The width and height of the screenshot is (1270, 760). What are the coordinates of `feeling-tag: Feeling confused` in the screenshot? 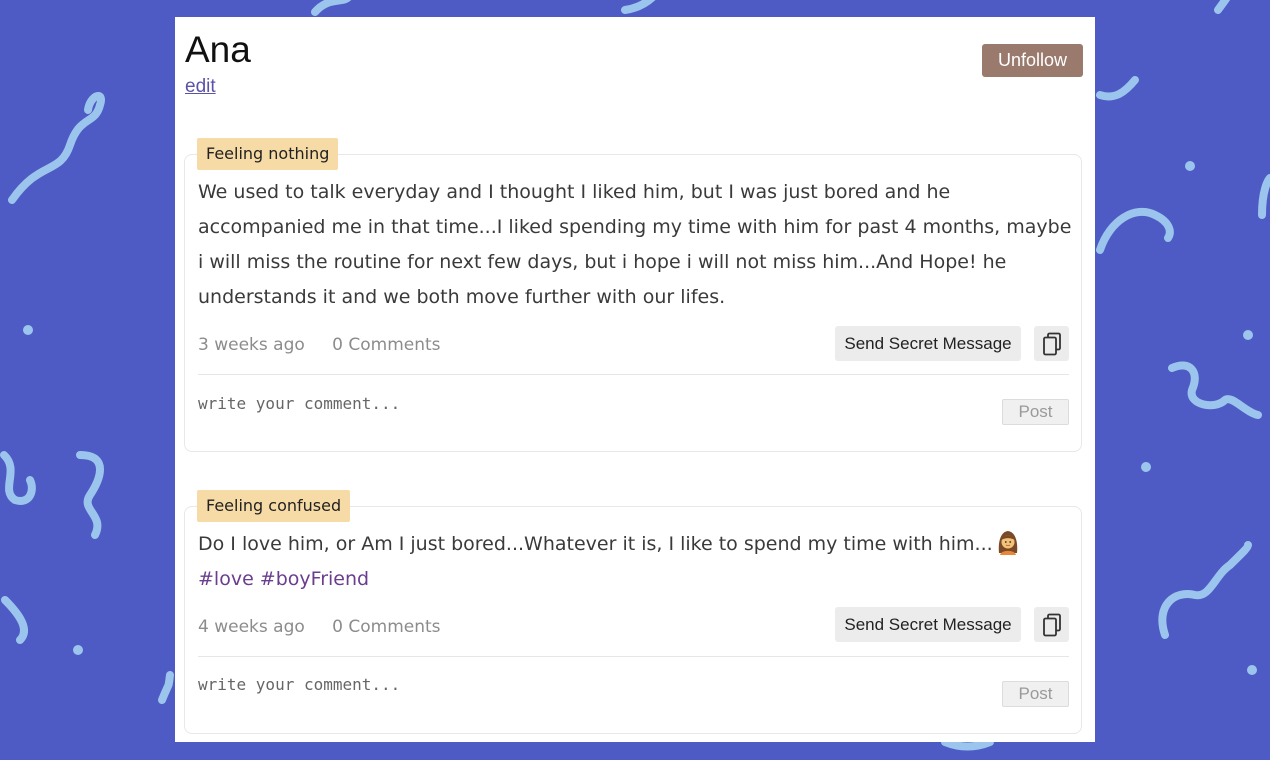 It's located at (274, 506).